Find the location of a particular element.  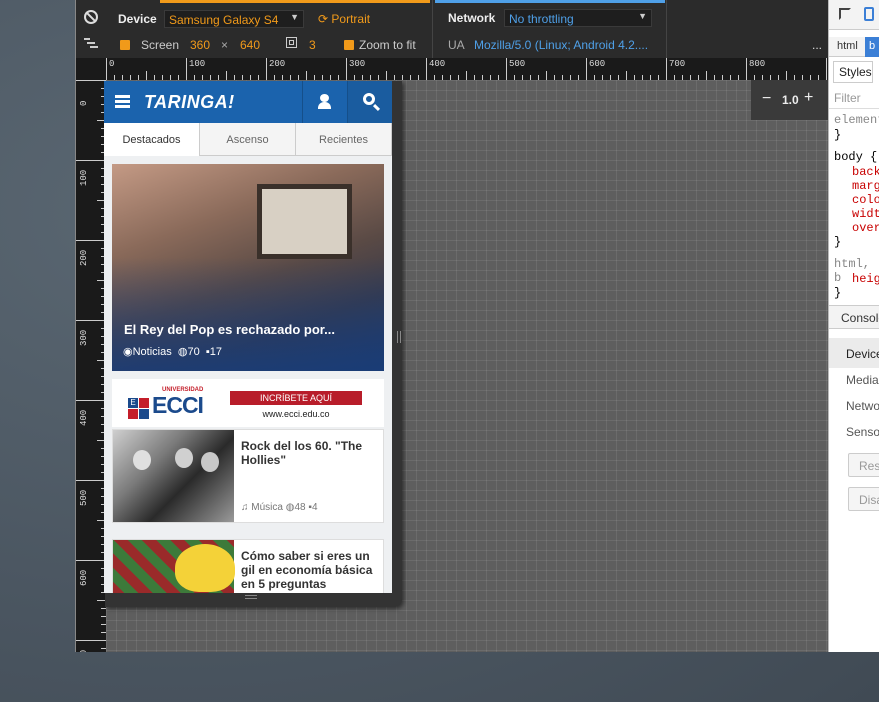

user-icon is located at coordinates (324, 98).